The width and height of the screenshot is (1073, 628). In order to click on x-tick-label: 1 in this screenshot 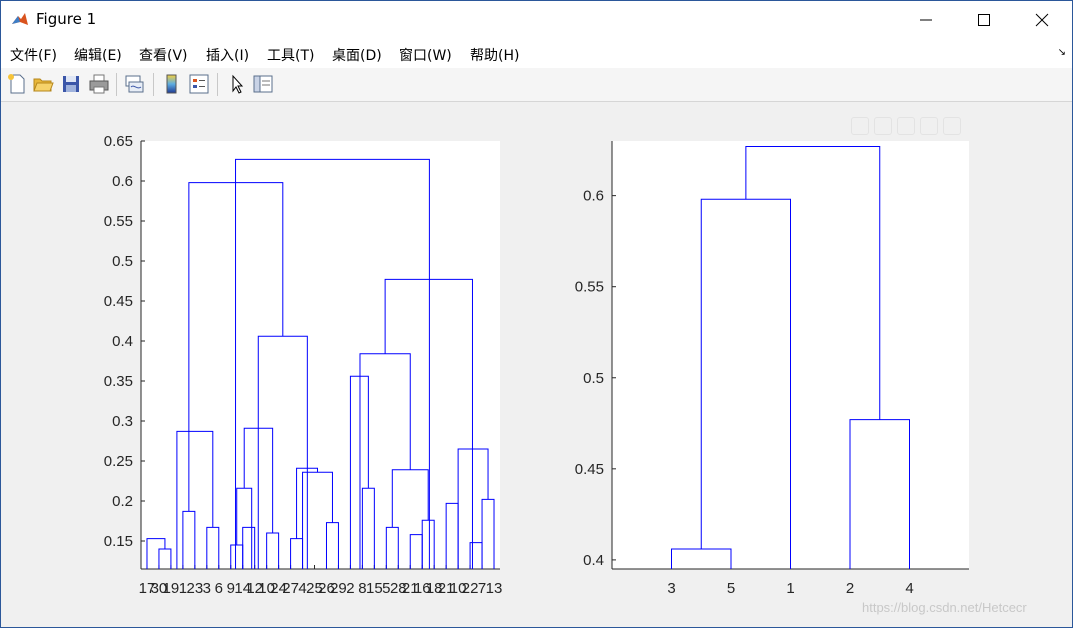, I will do `click(790, 588)`.